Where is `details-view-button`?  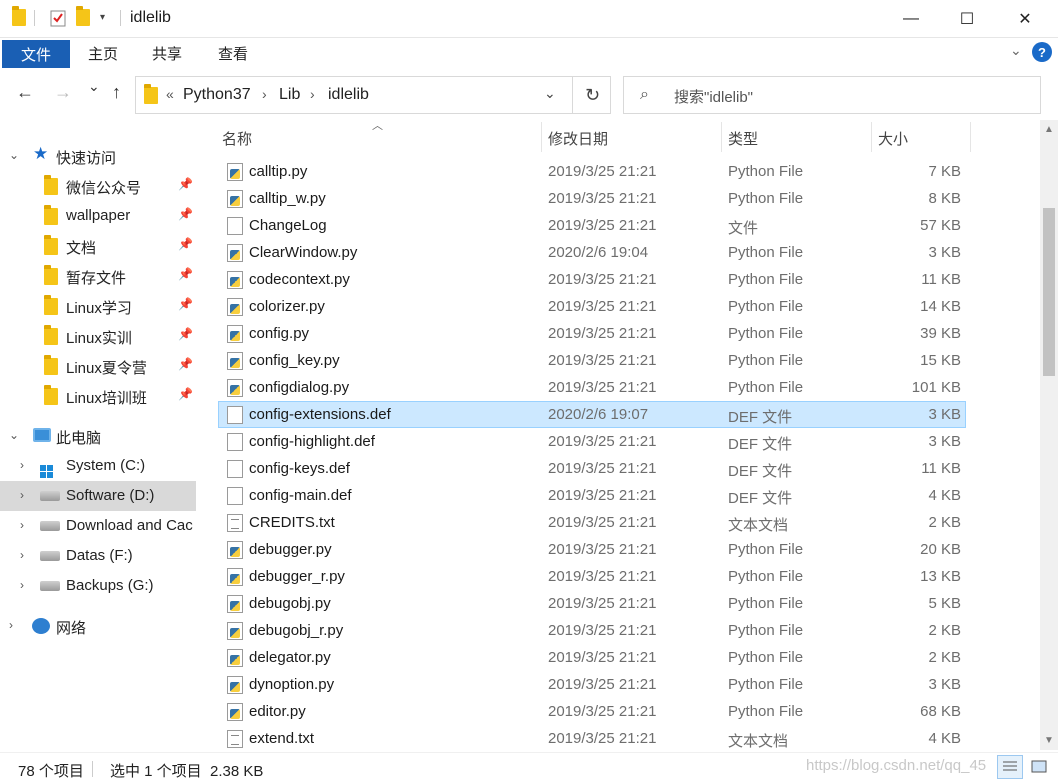
details-view-button is located at coordinates (1010, 767).